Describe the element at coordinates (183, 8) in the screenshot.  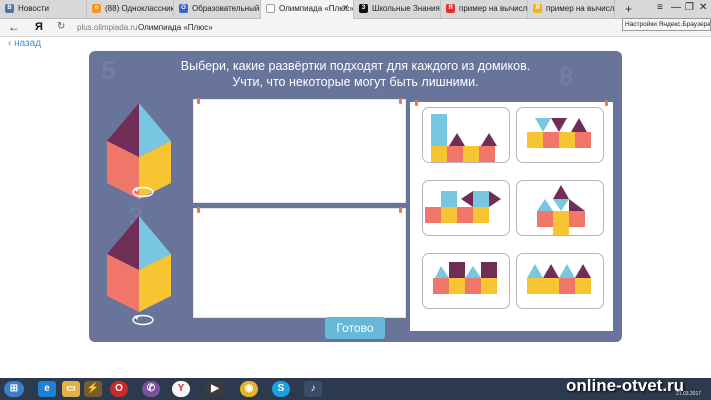
I see `school-icon: О` at that location.